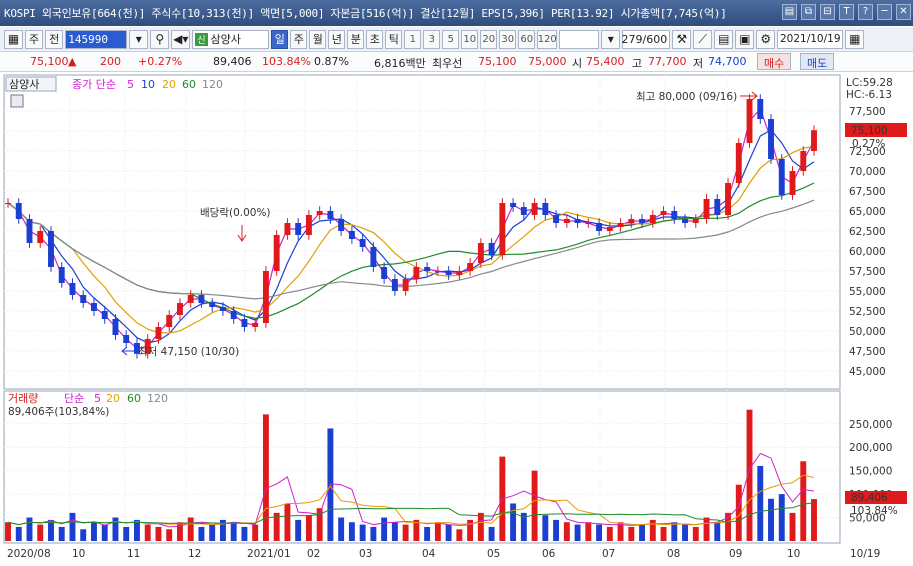 This screenshot has height=566, width=913. Describe the element at coordinates (646, 39) in the screenshot. I see `data-count-input: 279/600` at that location.